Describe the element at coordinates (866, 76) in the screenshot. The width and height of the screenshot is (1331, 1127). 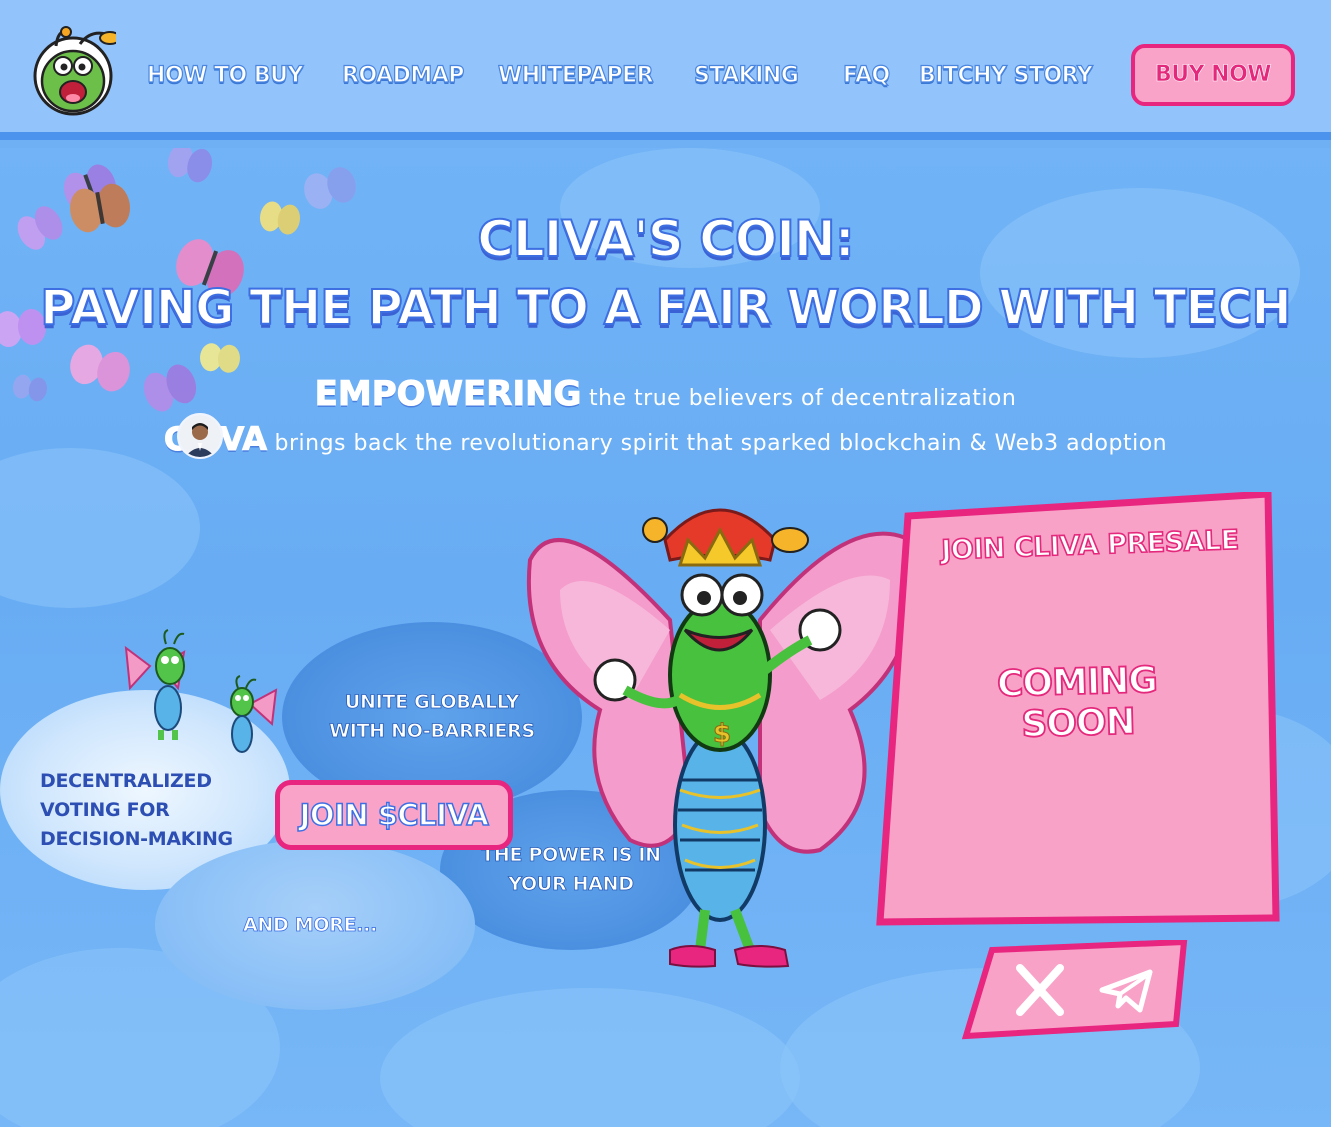
I see `nav-faq: FAQ` at that location.